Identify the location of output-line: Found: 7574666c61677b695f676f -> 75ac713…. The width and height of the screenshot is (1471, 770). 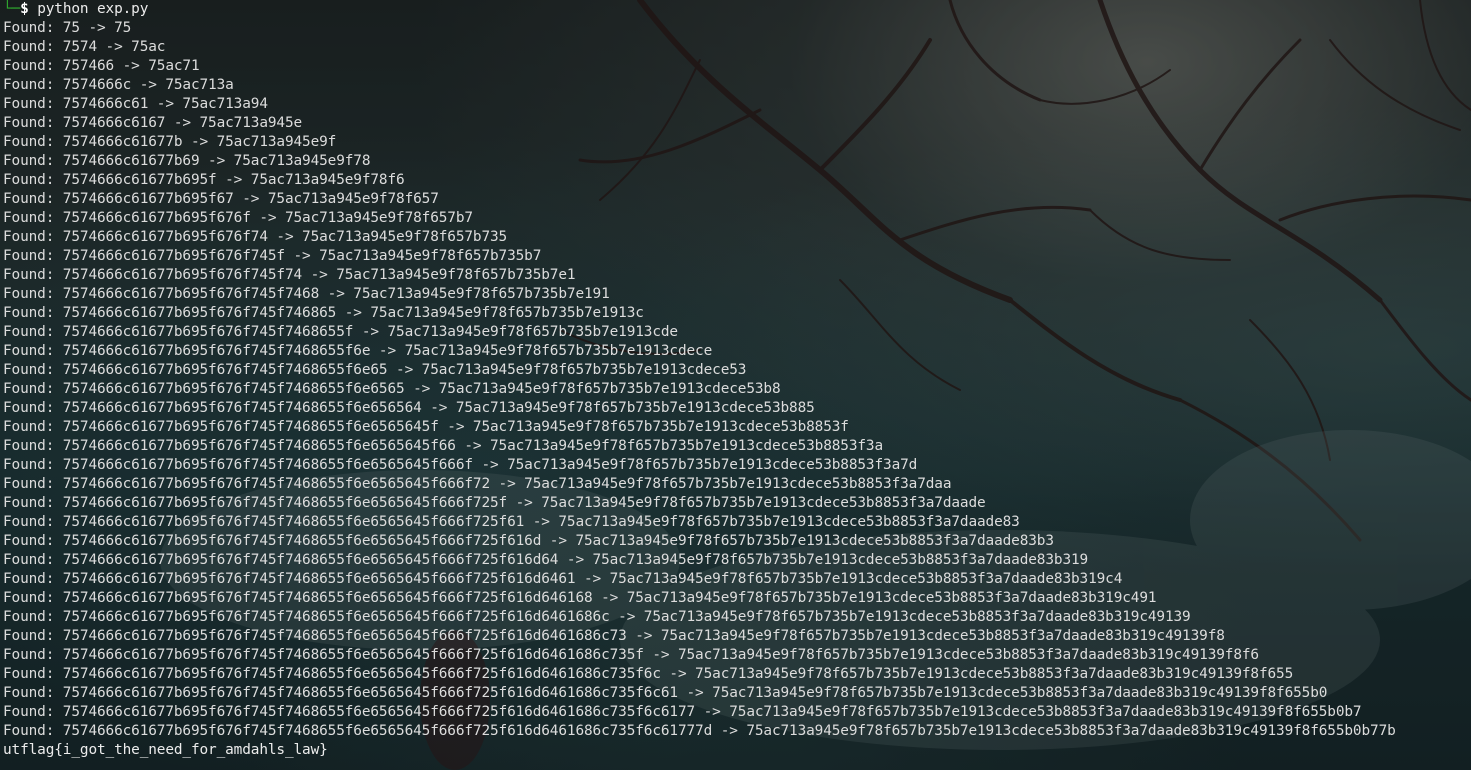
(238, 218).